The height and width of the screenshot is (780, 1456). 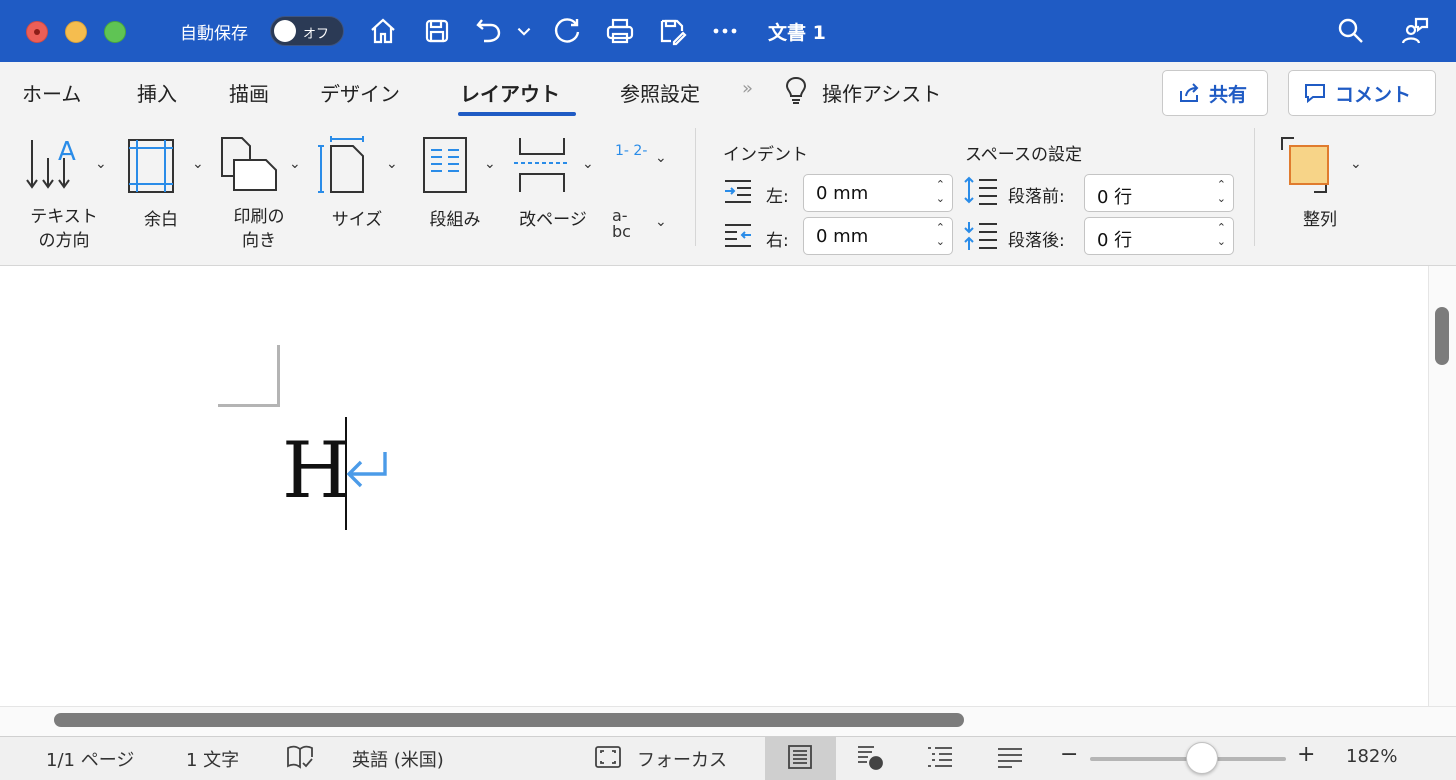 What do you see at coordinates (316, 471) in the screenshot?
I see `document-text: H` at bounding box center [316, 471].